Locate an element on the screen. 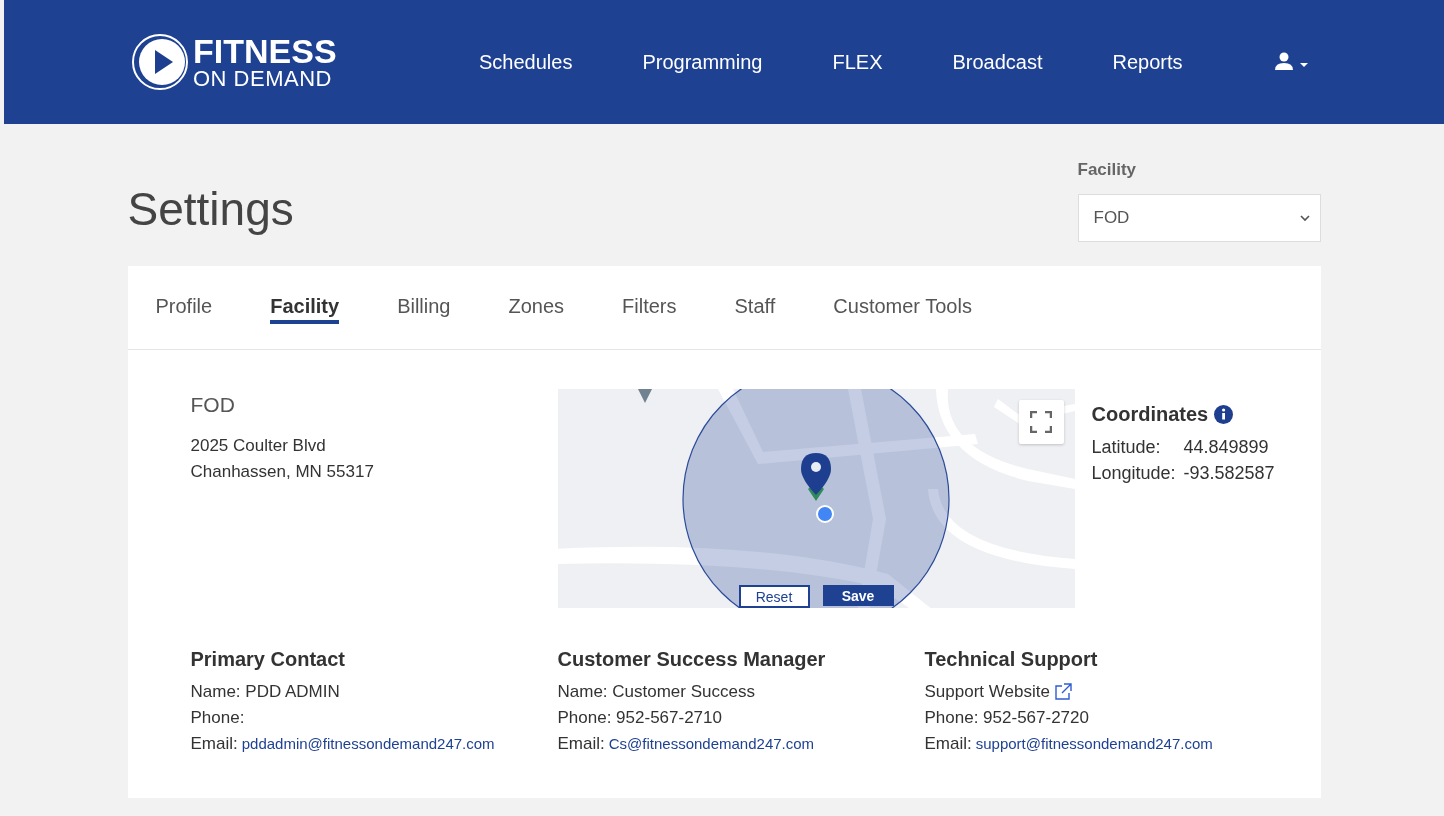 Image resolution: width=1444 pixels, height=816 pixels. reset-button: Reset is located at coordinates (774, 596).